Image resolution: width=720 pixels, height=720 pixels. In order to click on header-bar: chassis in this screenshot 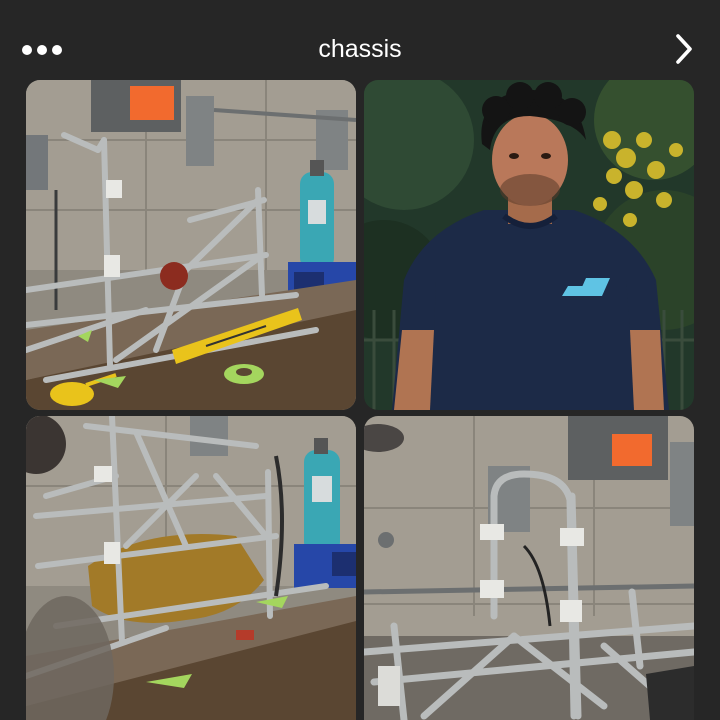, I will do `click(360, 40)`.